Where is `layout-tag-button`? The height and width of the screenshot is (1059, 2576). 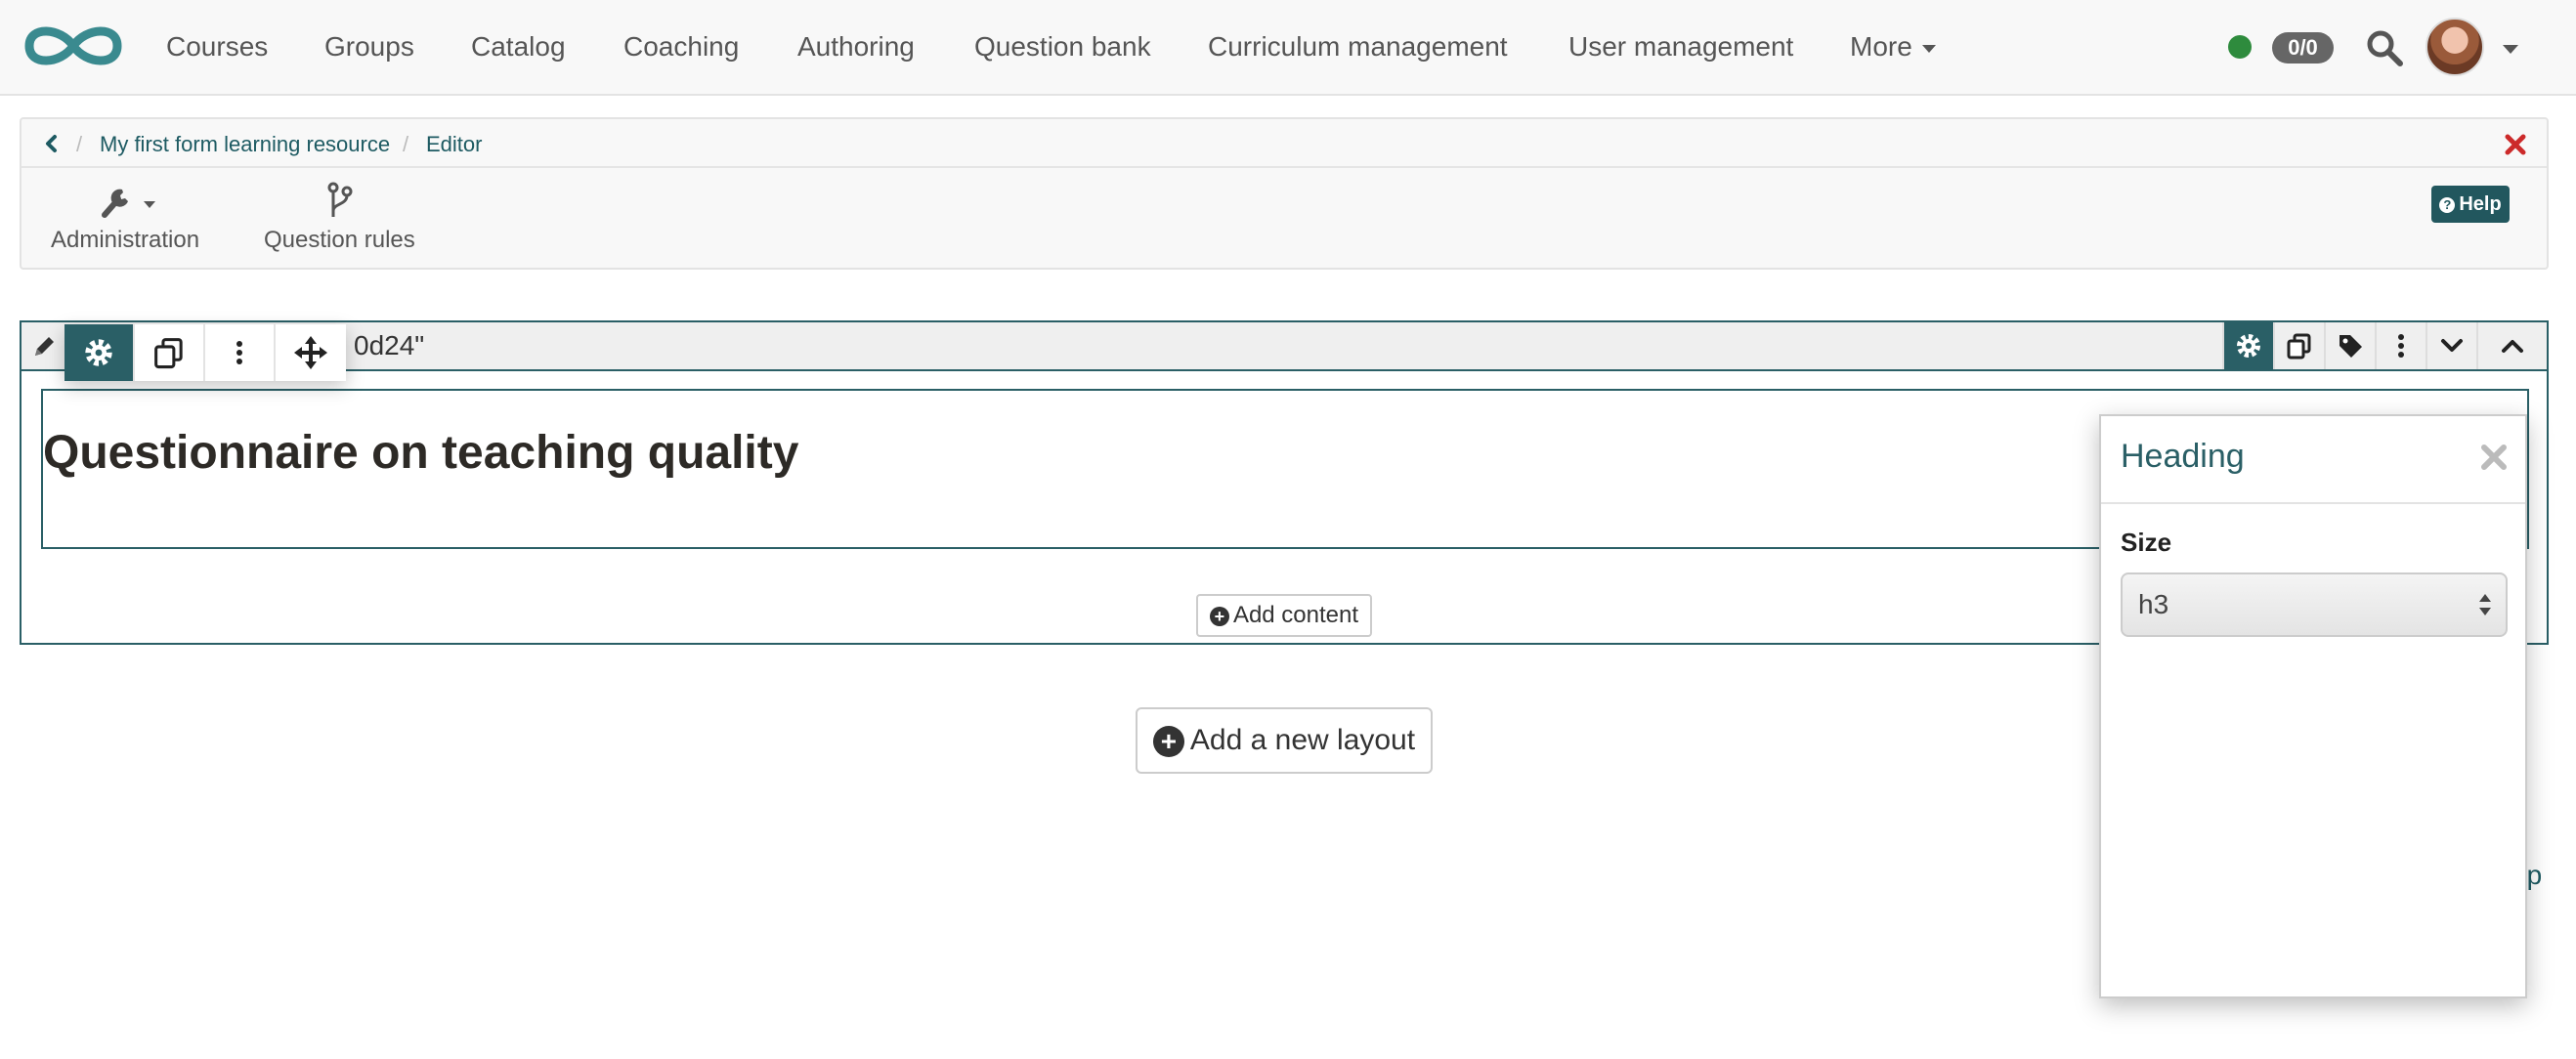
layout-tag-button is located at coordinates (2350, 345).